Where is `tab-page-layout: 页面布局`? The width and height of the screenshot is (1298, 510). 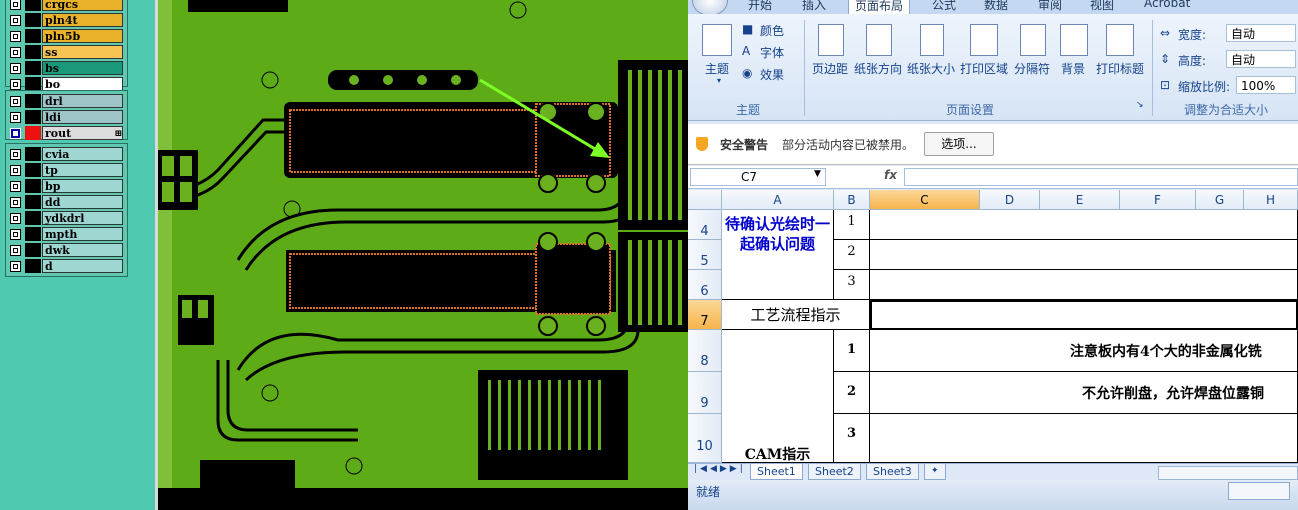
tab-page-layout: 页面布局 is located at coordinates (879, 7).